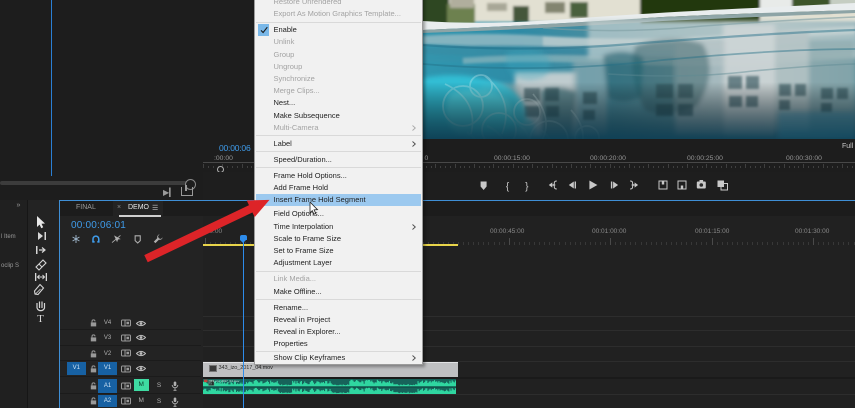 The image size is (855, 408). What do you see at coordinates (40, 319) in the screenshot?
I see `svg-text: T` at bounding box center [40, 319].